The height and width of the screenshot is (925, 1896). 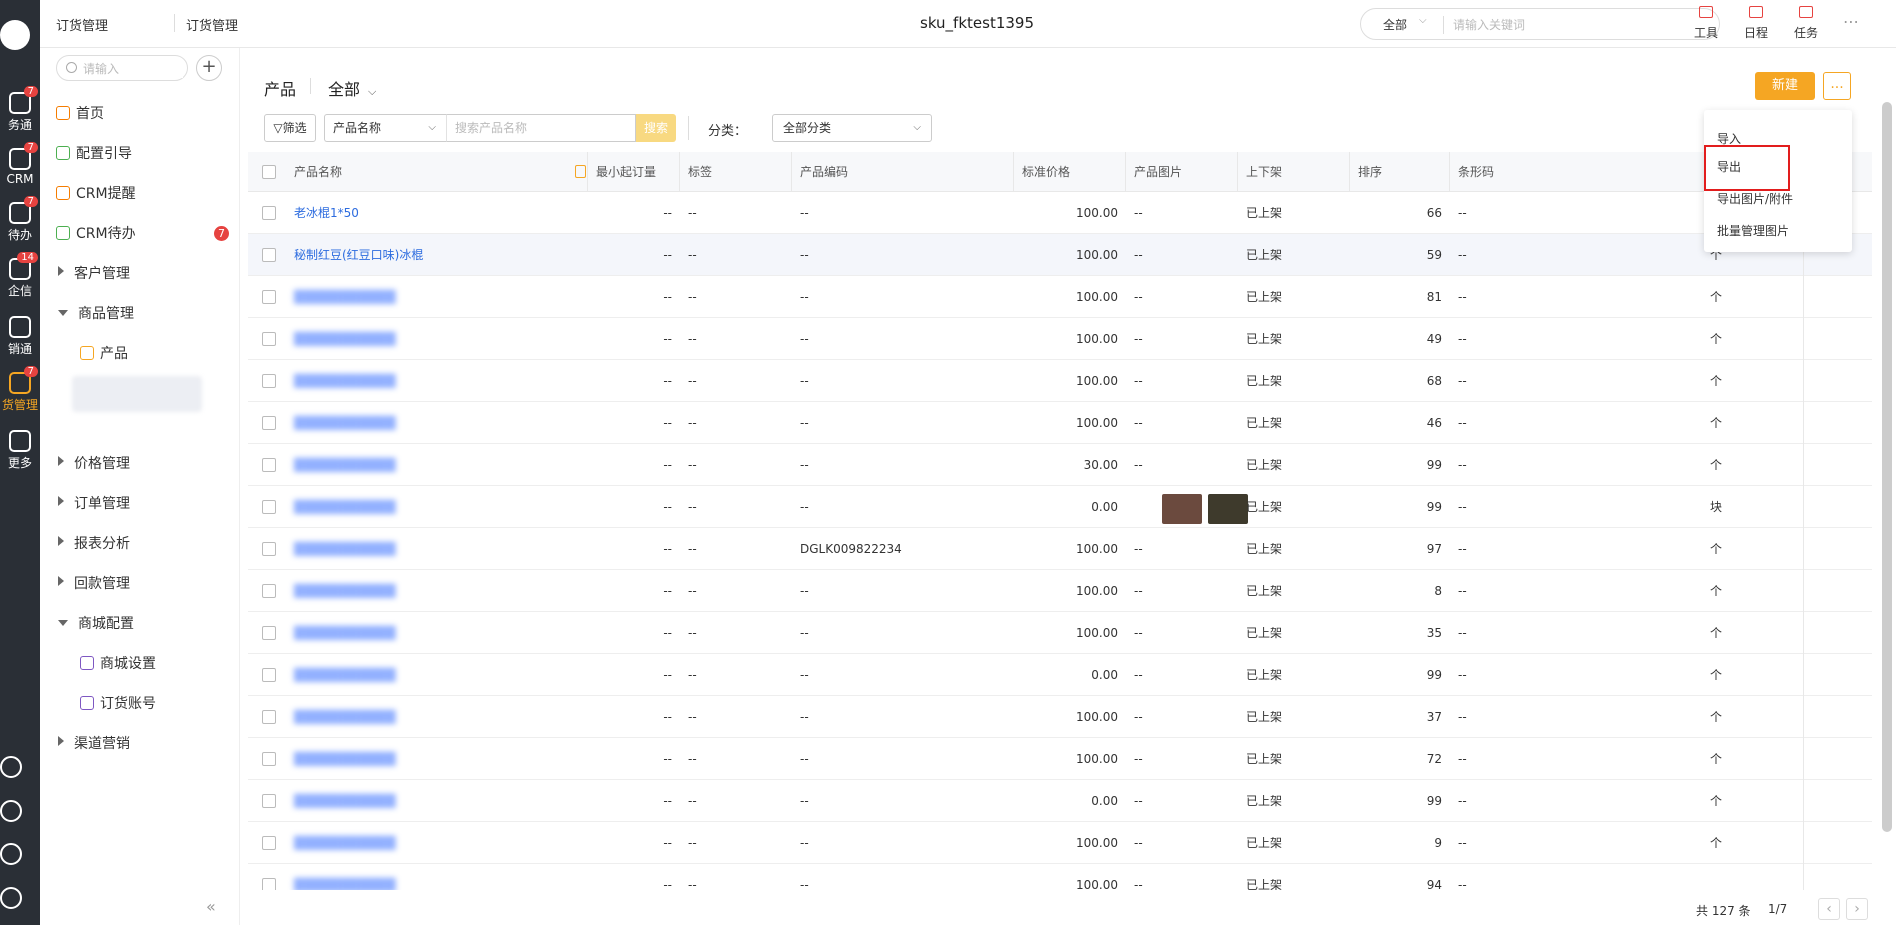 I want to click on sidebar-item: 首页, so click(x=80, y=114).